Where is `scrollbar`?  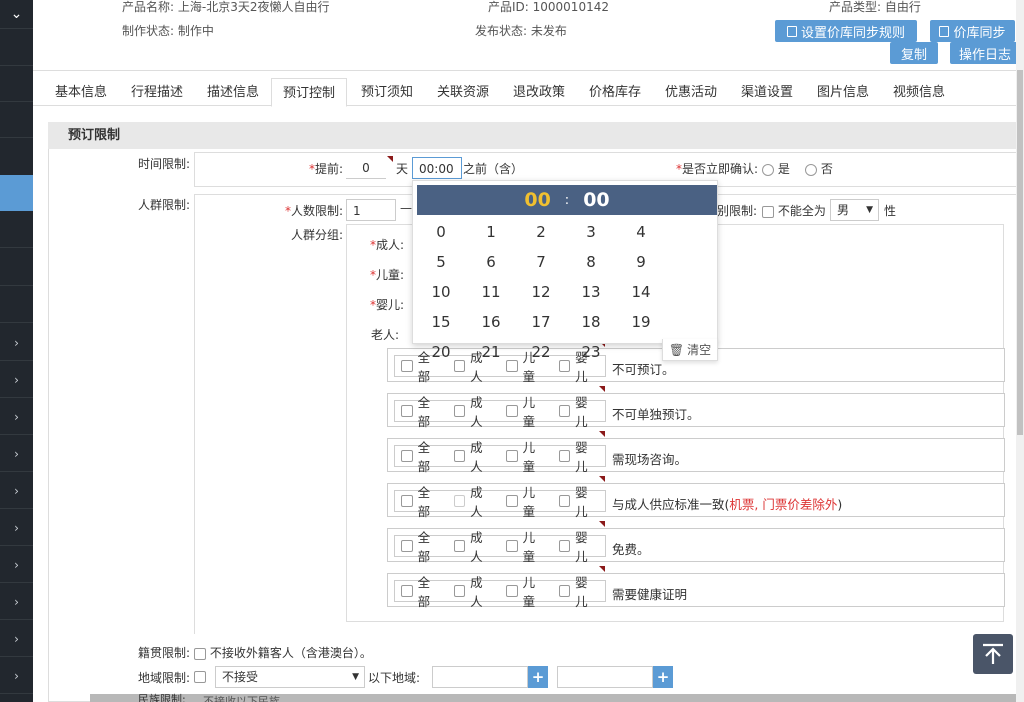 scrollbar is located at coordinates (1020, 351).